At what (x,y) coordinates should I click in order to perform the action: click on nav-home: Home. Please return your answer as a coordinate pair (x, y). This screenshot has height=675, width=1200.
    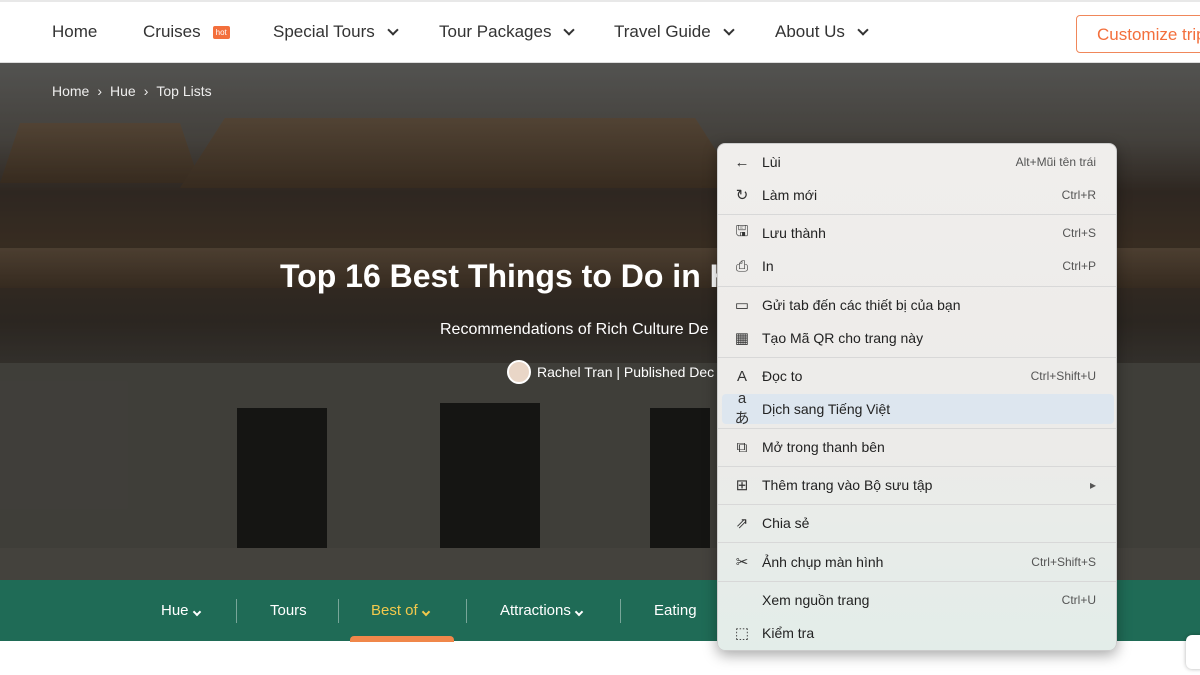
    Looking at the image, I should click on (74, 32).